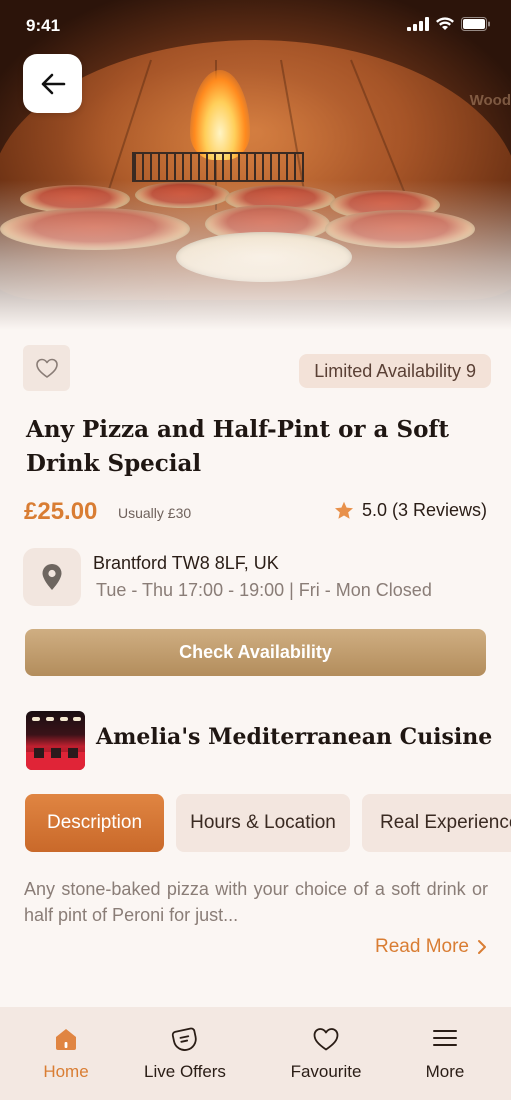 This screenshot has width=511, height=1100. I want to click on status-time: 9:41, so click(43, 25).